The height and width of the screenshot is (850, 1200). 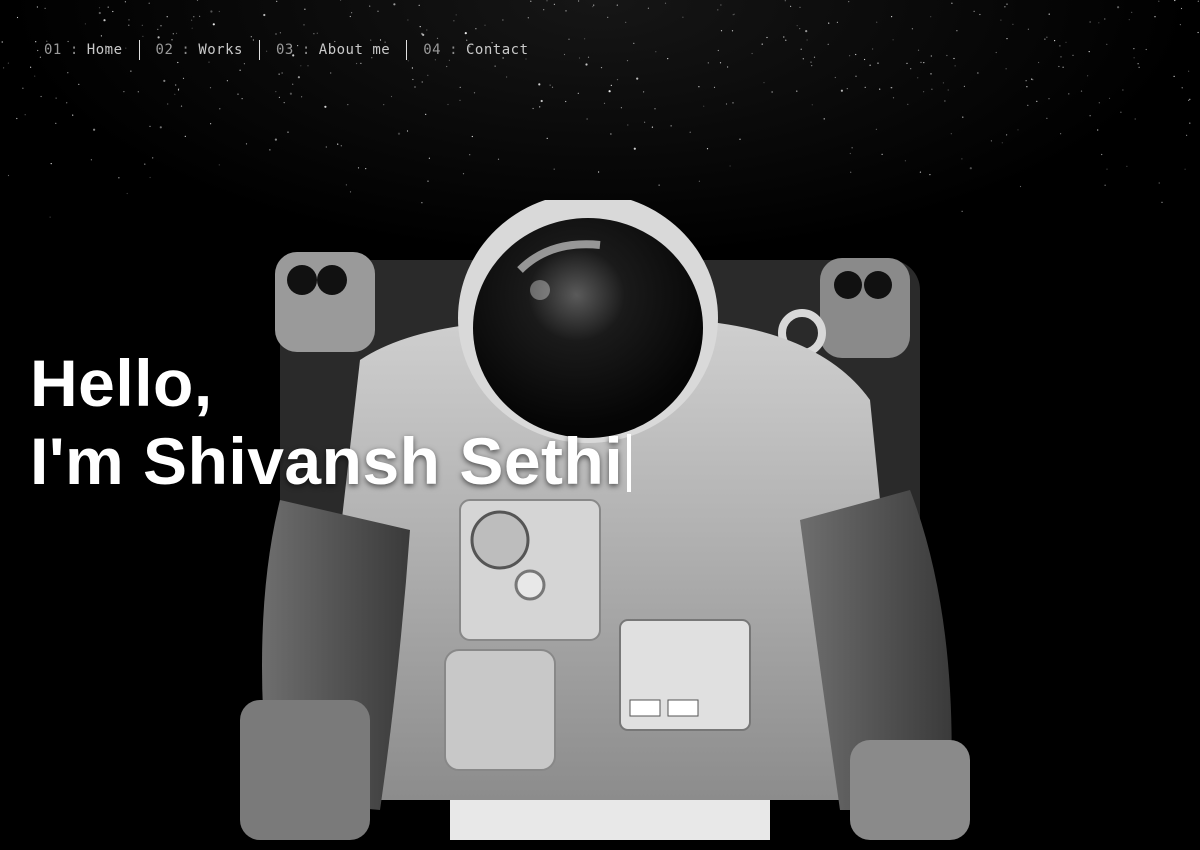 I want to click on nav-item-label: About me, so click(x=354, y=50).